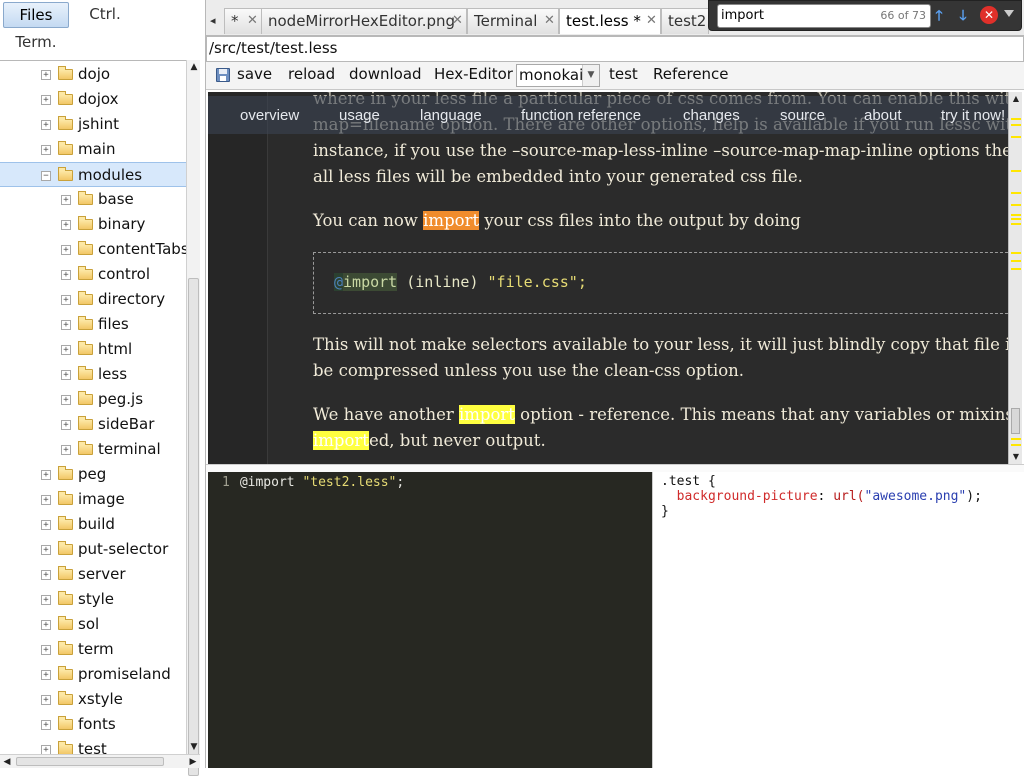 This screenshot has width=1024, height=776. Describe the element at coordinates (615, 468) in the screenshot. I see `pane-splitter` at that location.